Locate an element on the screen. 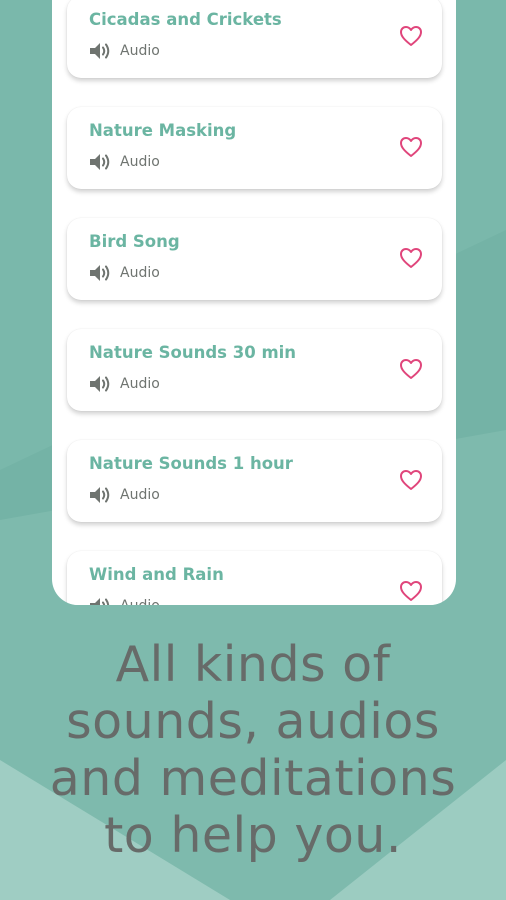  sound-title: Cicadas and Crickets is located at coordinates (185, 19).